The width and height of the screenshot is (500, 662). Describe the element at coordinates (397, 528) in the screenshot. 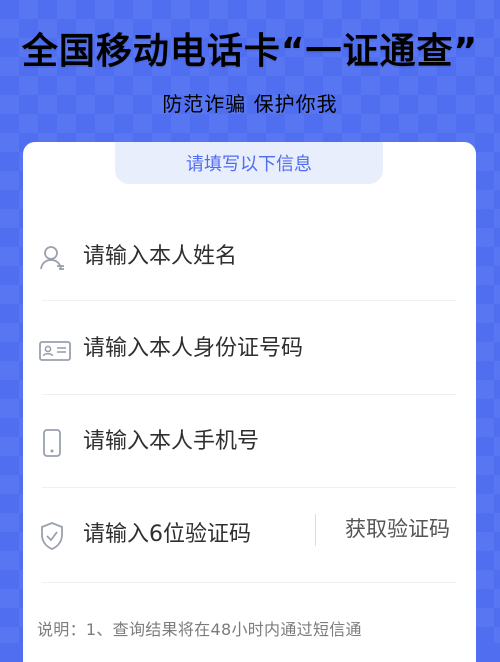

I see `get-code-button: 获取验证码` at that location.